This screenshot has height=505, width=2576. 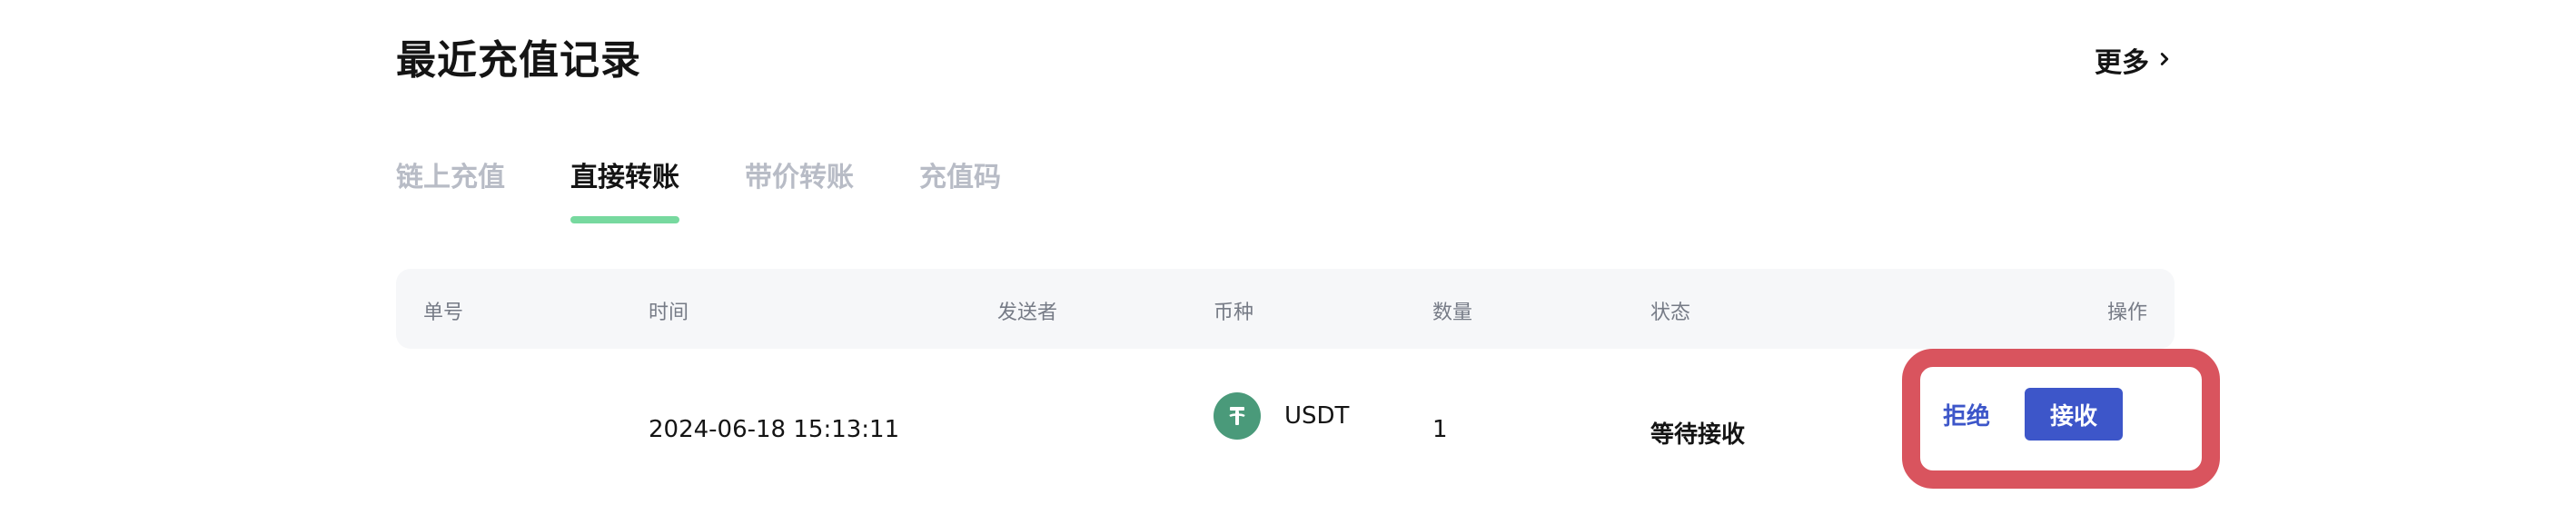 I want to click on recharge-tabs: 链上充值 直接转账 带价转账 充值码, so click(x=698, y=189).